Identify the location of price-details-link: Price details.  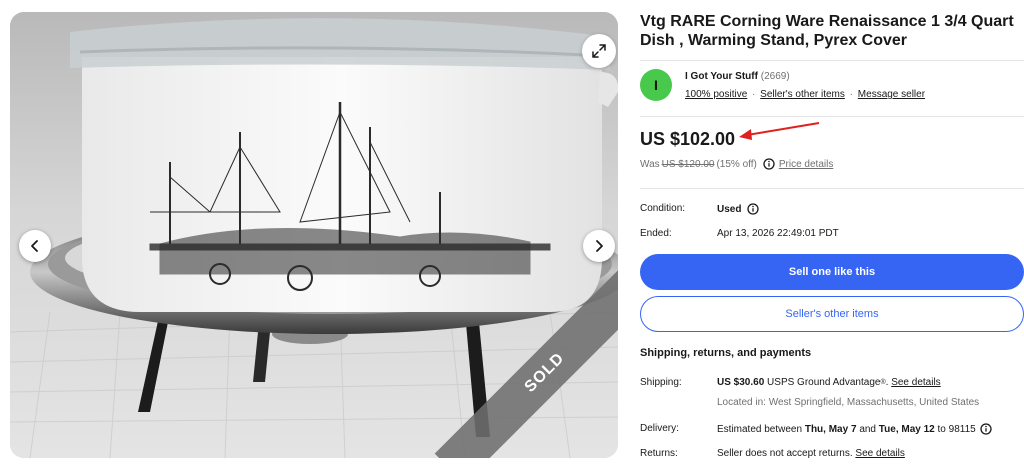
(806, 164).